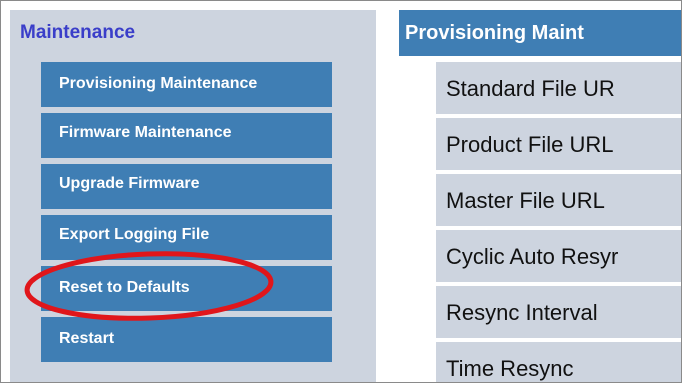 This screenshot has height=383, width=682. Describe the element at coordinates (186, 339) in the screenshot. I see `sidebar-item-restart: Restart` at that location.